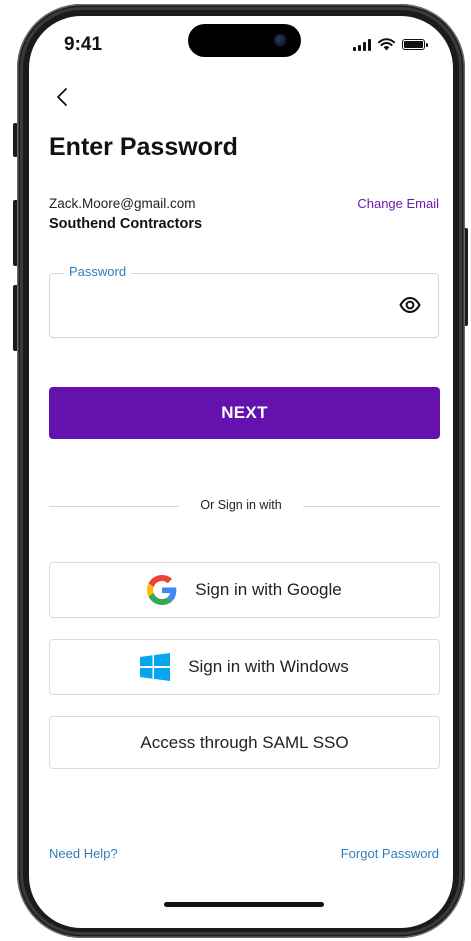  What do you see at coordinates (244, 301) in the screenshot?
I see `password-field: Password` at bounding box center [244, 301].